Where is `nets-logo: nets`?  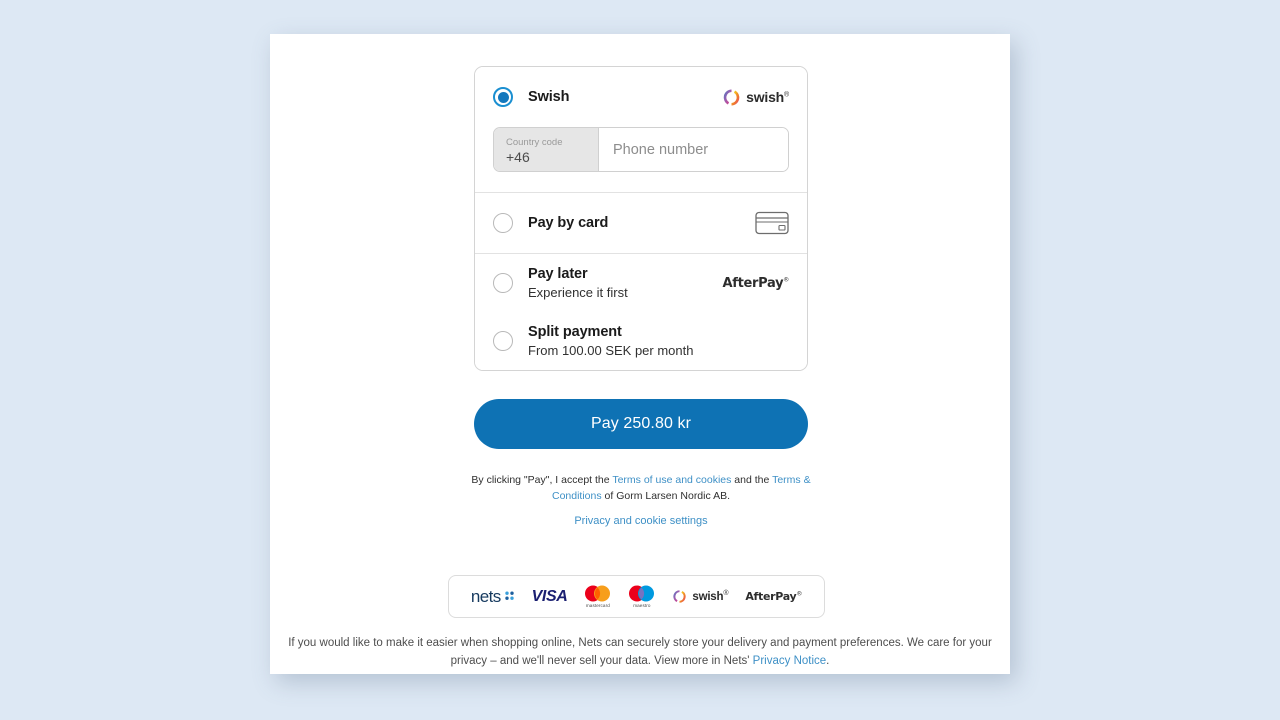 nets-logo: nets is located at coordinates (493, 597).